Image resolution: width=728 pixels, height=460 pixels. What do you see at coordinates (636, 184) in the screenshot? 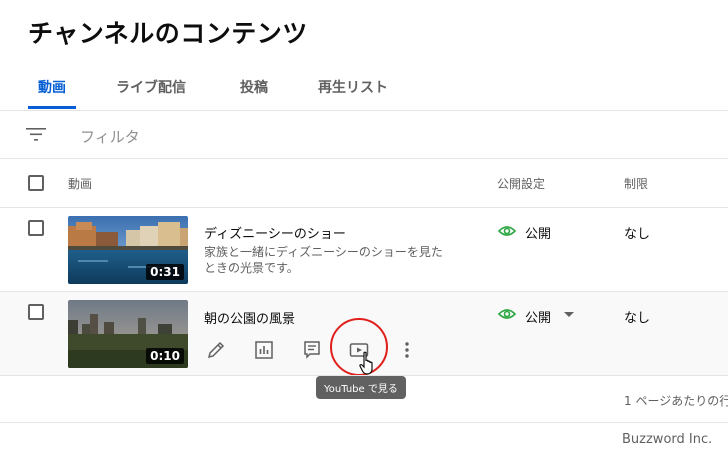
I see `header-restrictions: 制限` at bounding box center [636, 184].